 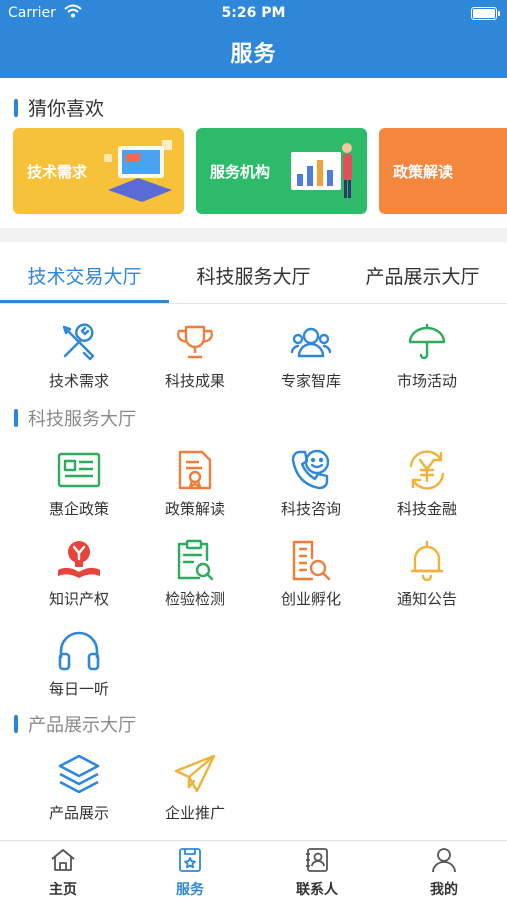 What do you see at coordinates (311, 470) in the screenshot?
I see `phone-smile-icon` at bounding box center [311, 470].